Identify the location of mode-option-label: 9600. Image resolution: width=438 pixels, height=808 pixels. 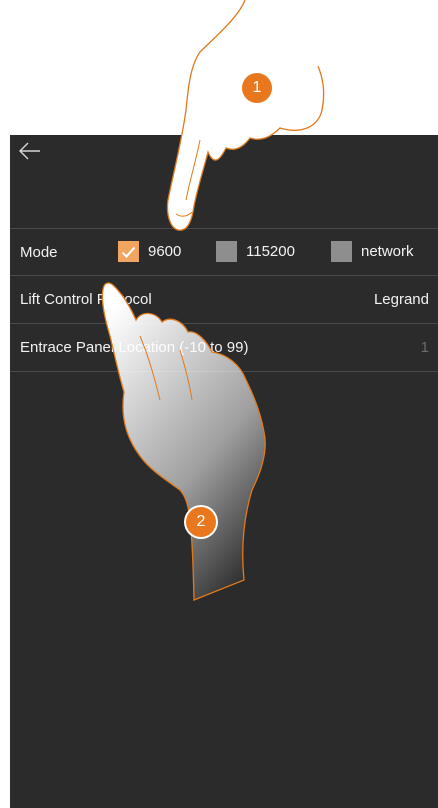
(165, 251).